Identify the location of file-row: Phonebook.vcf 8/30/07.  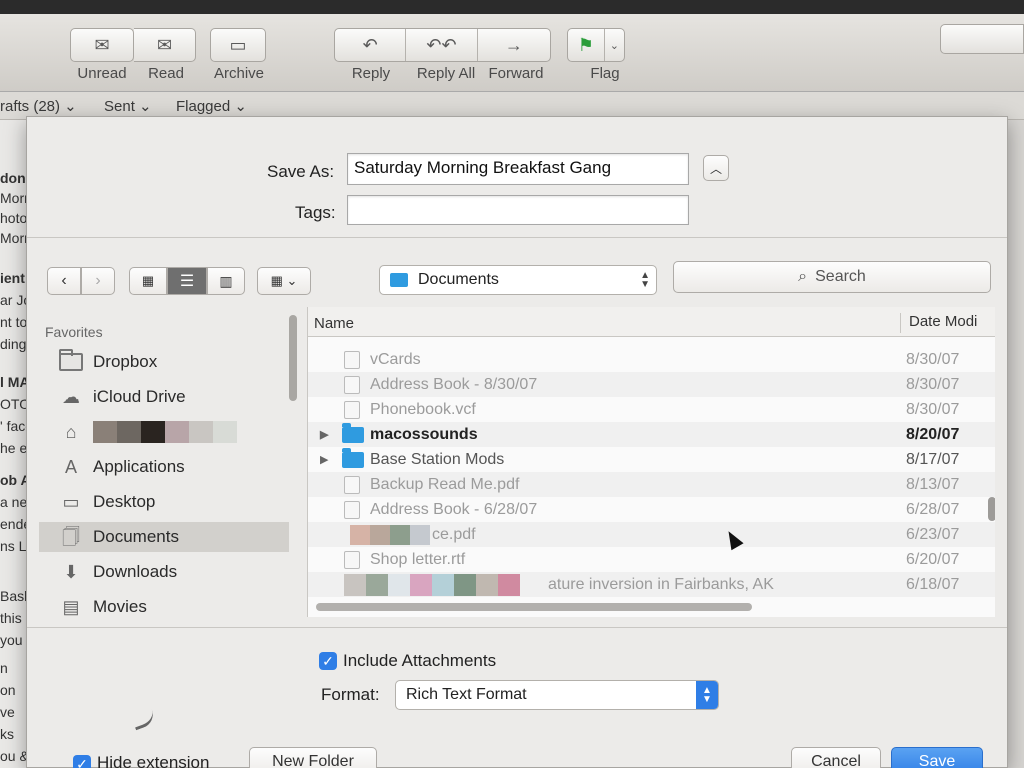
(651, 409).